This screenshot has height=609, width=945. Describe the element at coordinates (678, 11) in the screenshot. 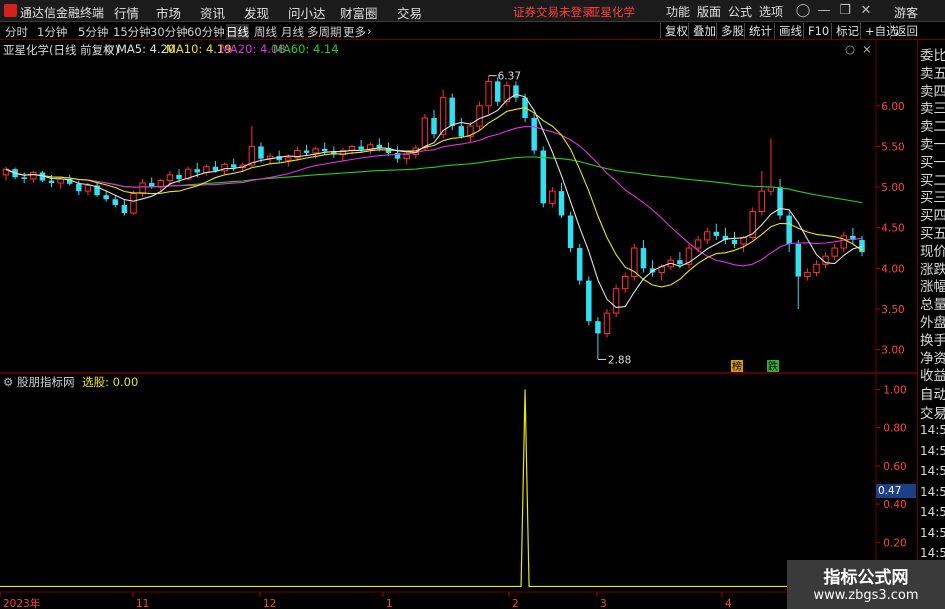

I see `menu-gongneng: 功能` at that location.